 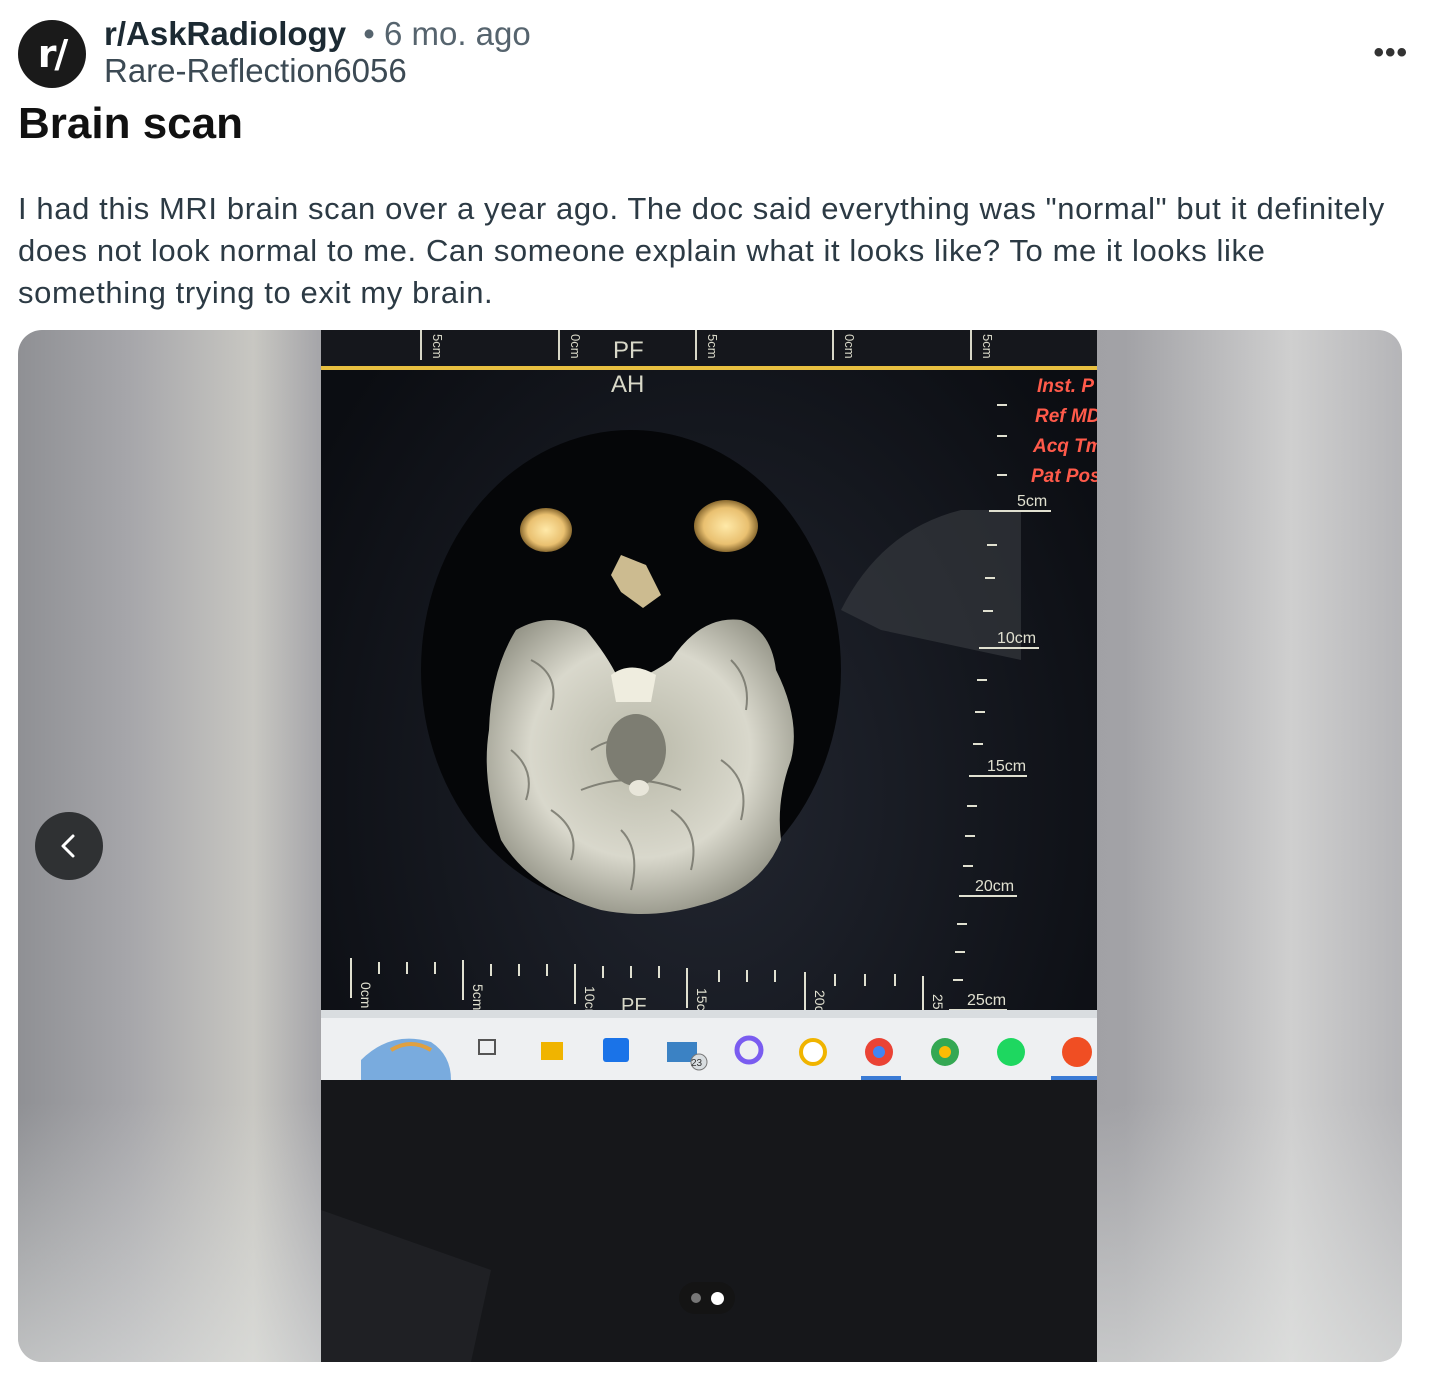 What do you see at coordinates (1016, 638) in the screenshot?
I see `right-ruler-label: 10cm` at bounding box center [1016, 638].